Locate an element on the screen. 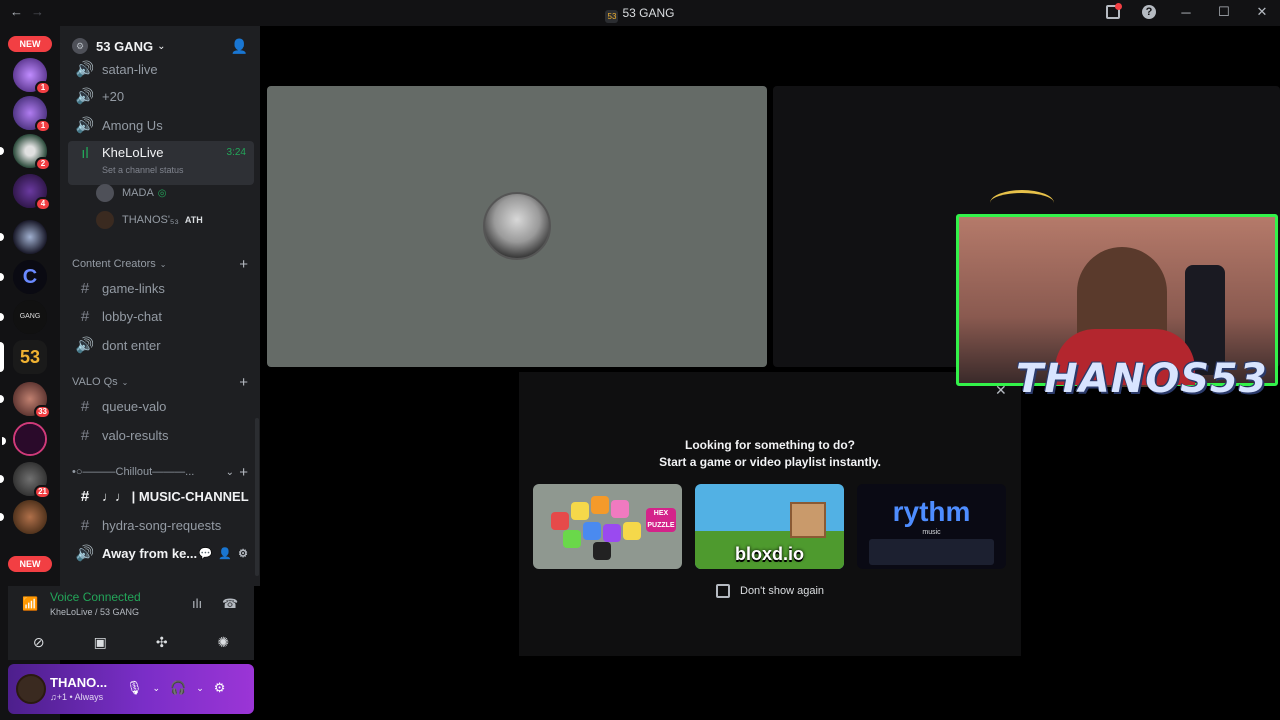 This screenshot has width=1280, height=720. dont-show-again: Don't show again is located at coordinates (770, 591).